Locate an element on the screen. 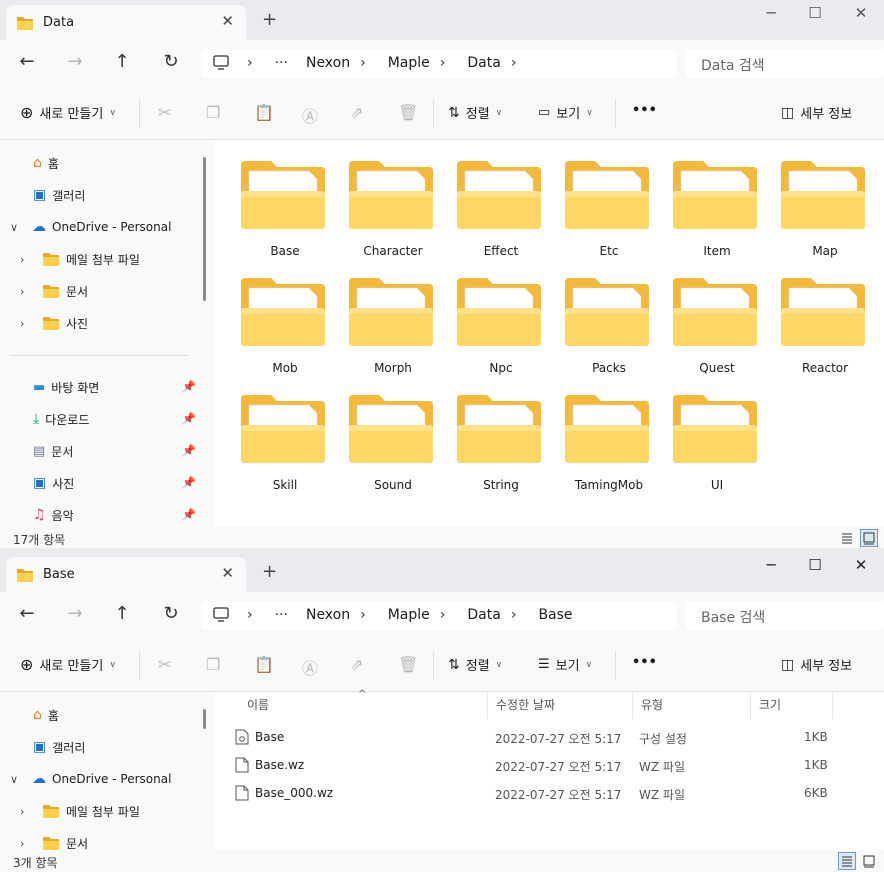 Image resolution: width=884 pixels, height=872 pixels. nav-item-photos: › 사진 is located at coordinates (54, 323).